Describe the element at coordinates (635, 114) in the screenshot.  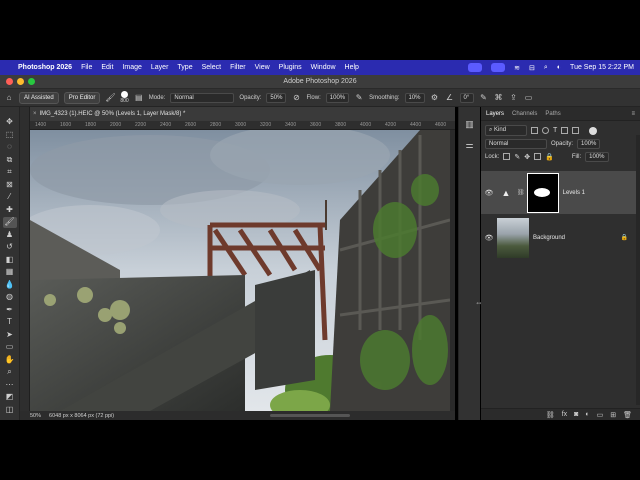
I see `panel-menu-icon: ≡` at that location.